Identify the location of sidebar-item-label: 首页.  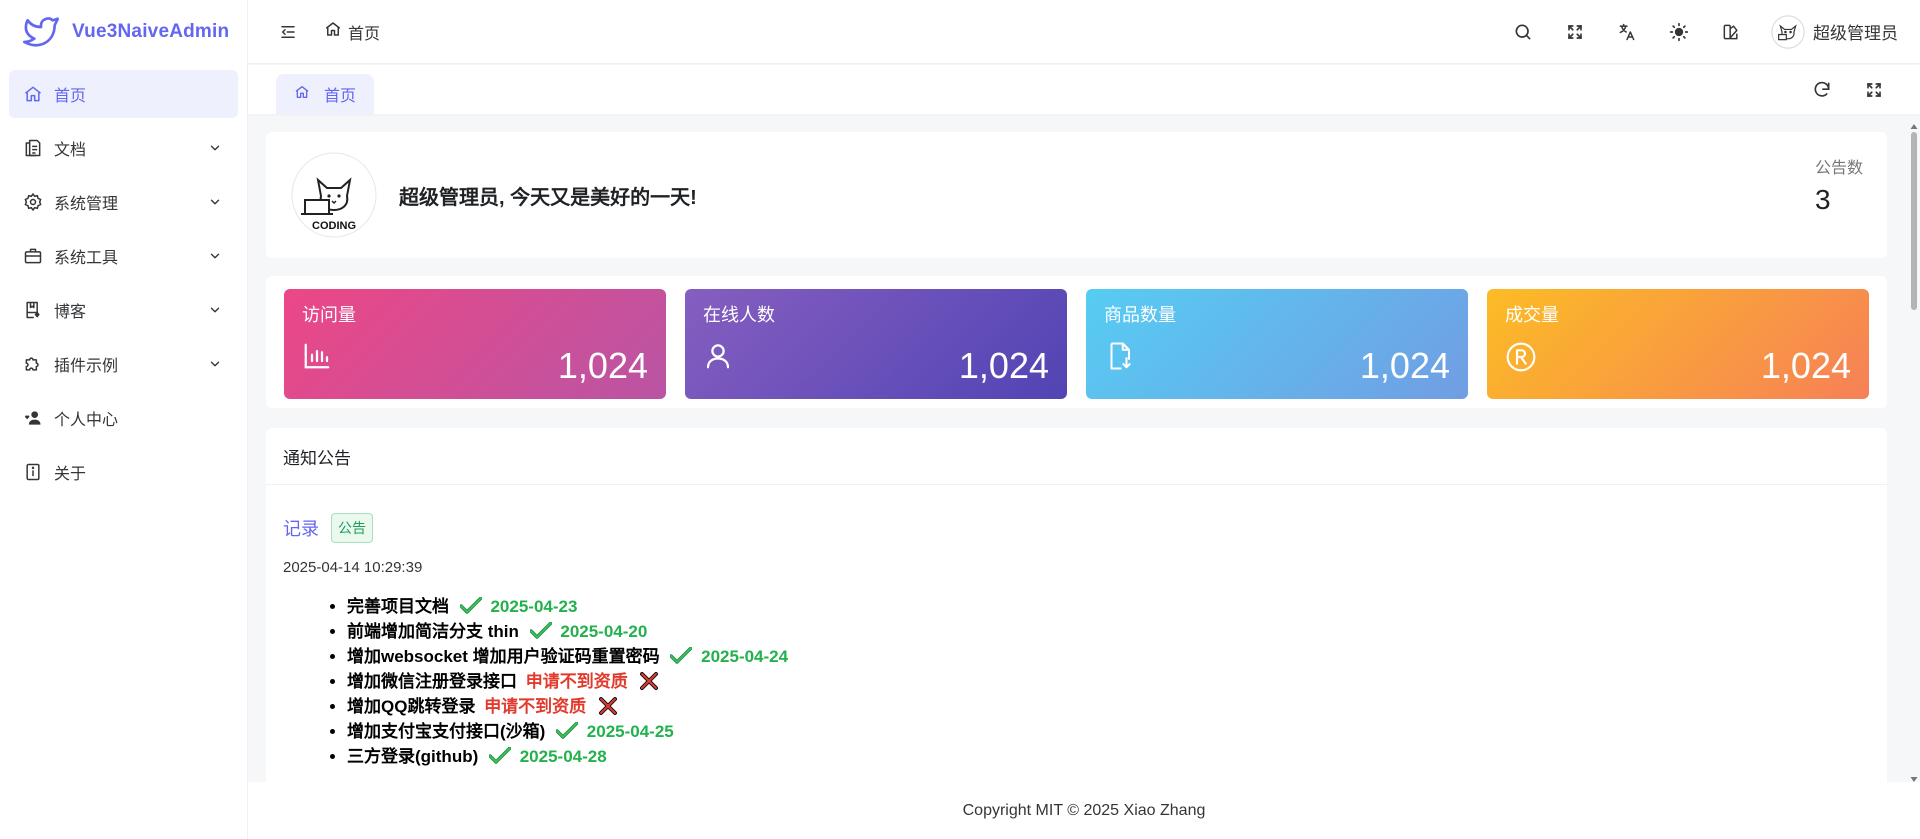
(70, 96).